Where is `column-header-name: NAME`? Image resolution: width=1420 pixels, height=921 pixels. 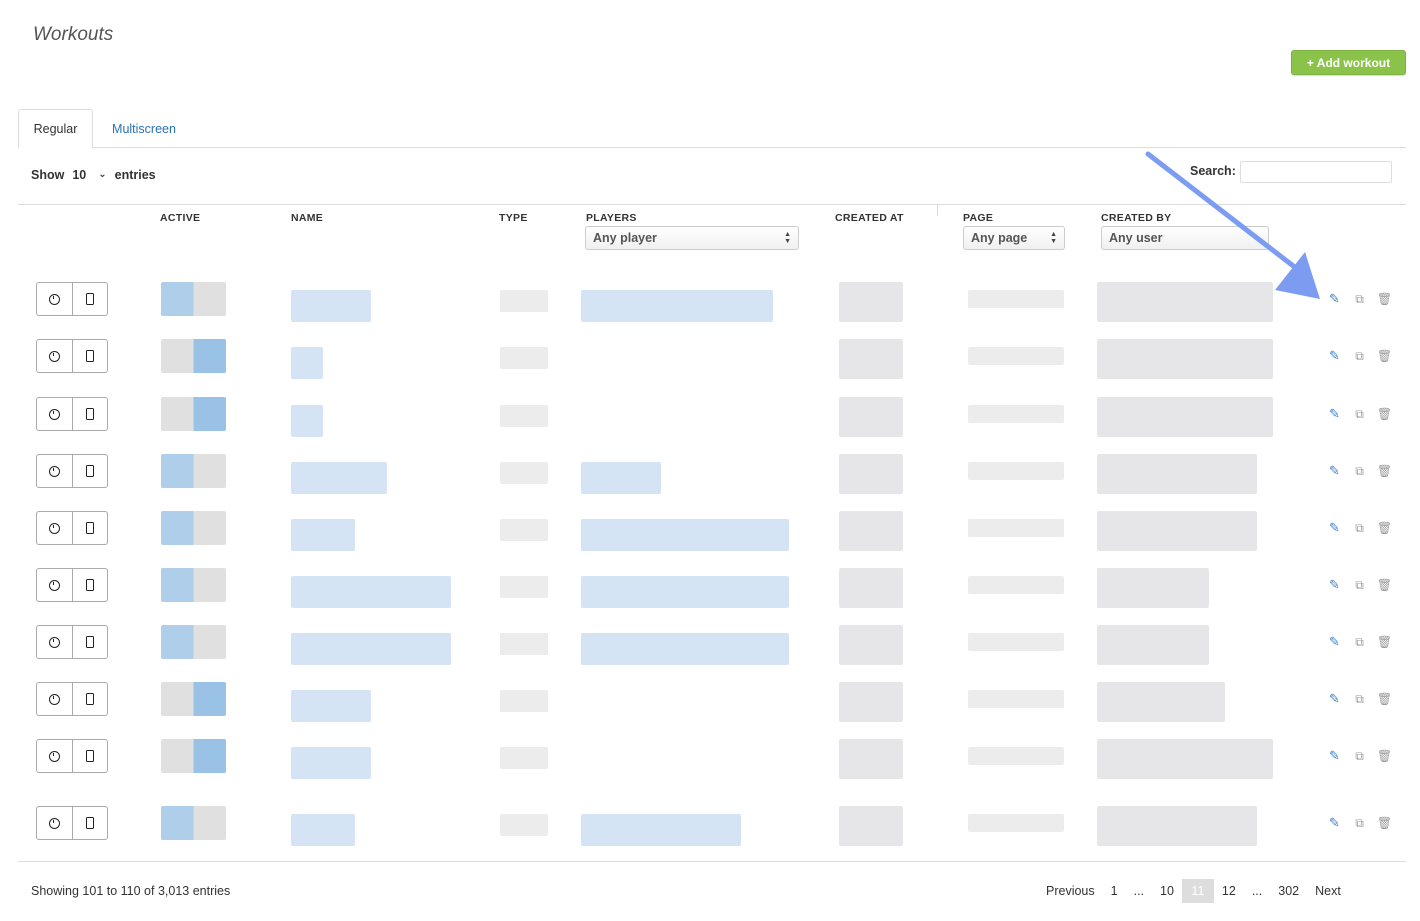 column-header-name: NAME is located at coordinates (307, 218).